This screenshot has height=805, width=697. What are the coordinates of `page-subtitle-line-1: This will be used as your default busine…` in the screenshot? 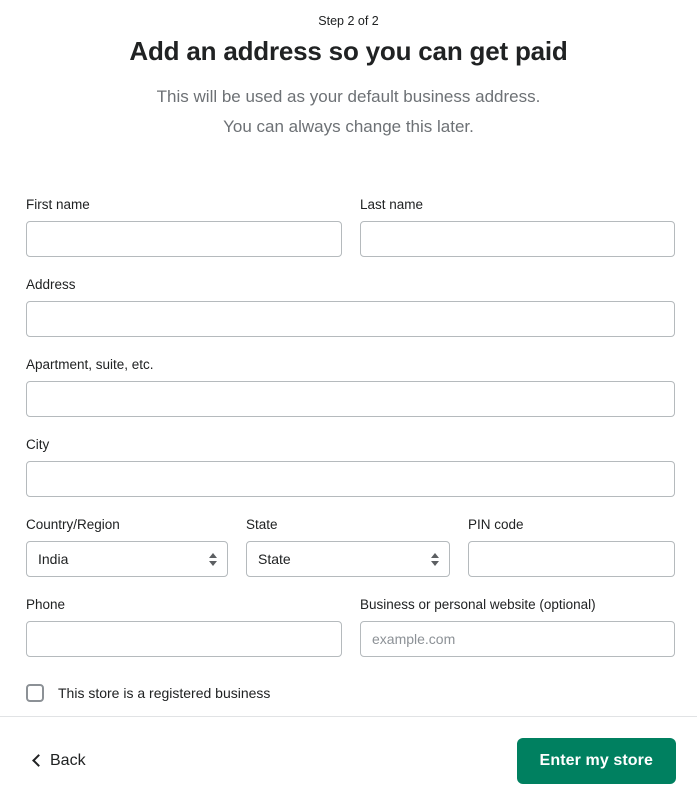 It's located at (348, 97).